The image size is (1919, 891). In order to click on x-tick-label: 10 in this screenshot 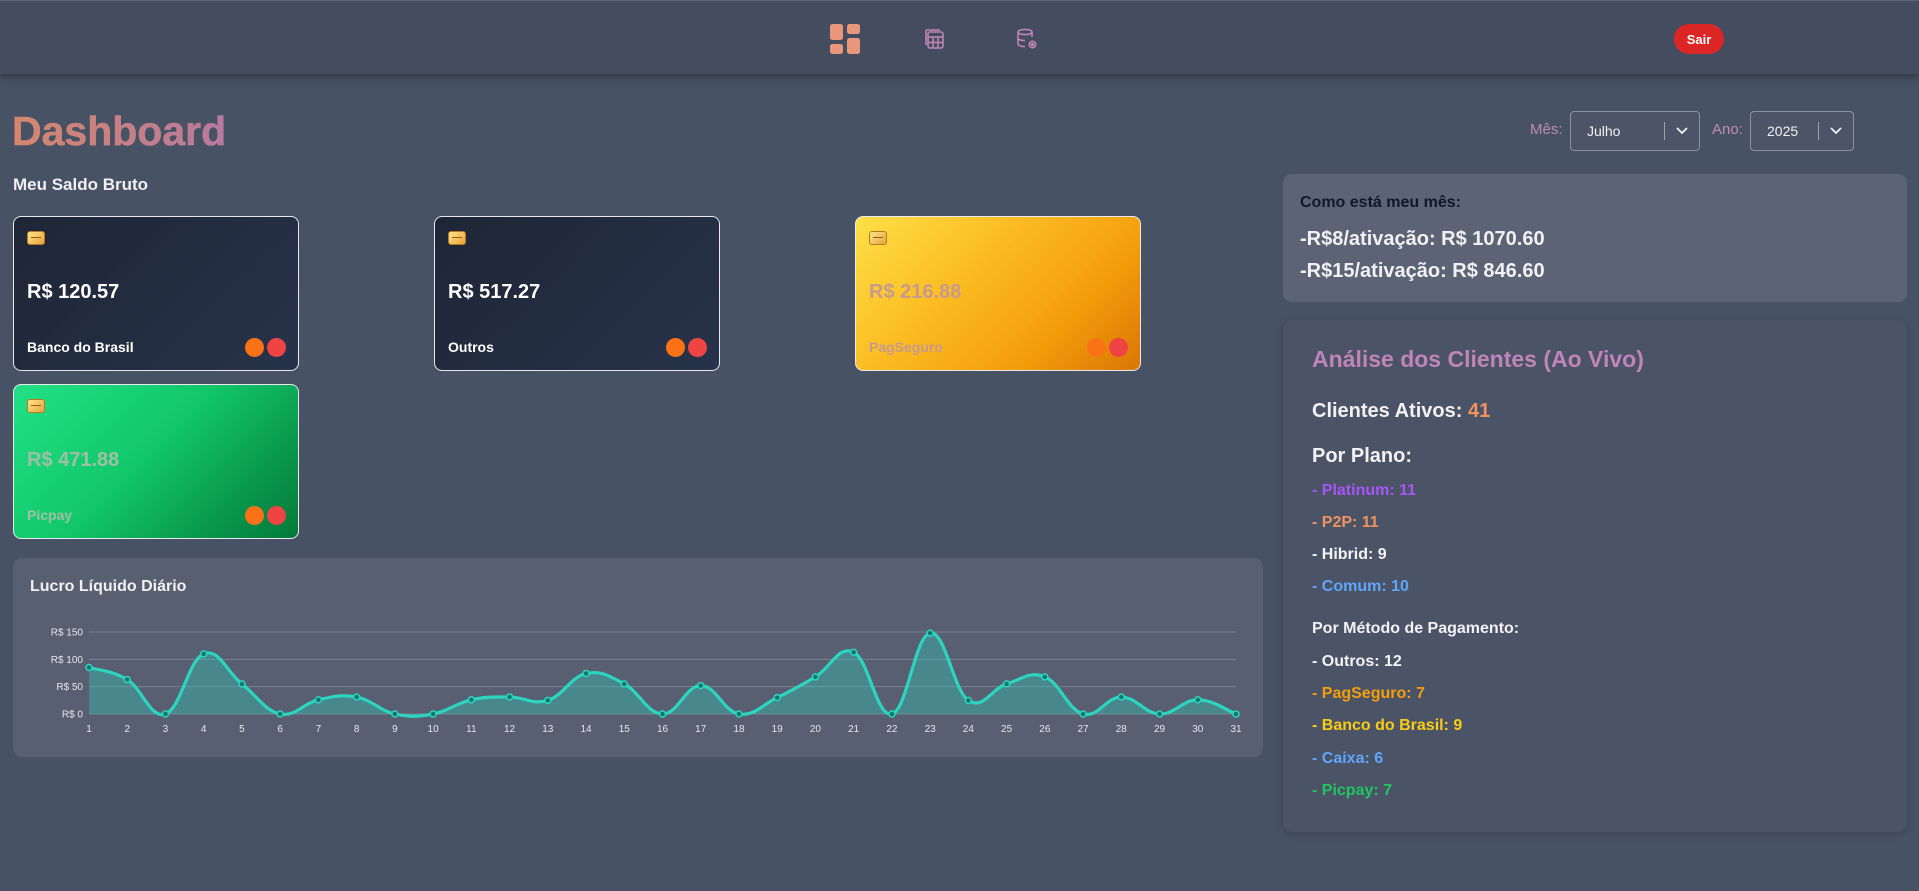, I will do `click(434, 729)`.